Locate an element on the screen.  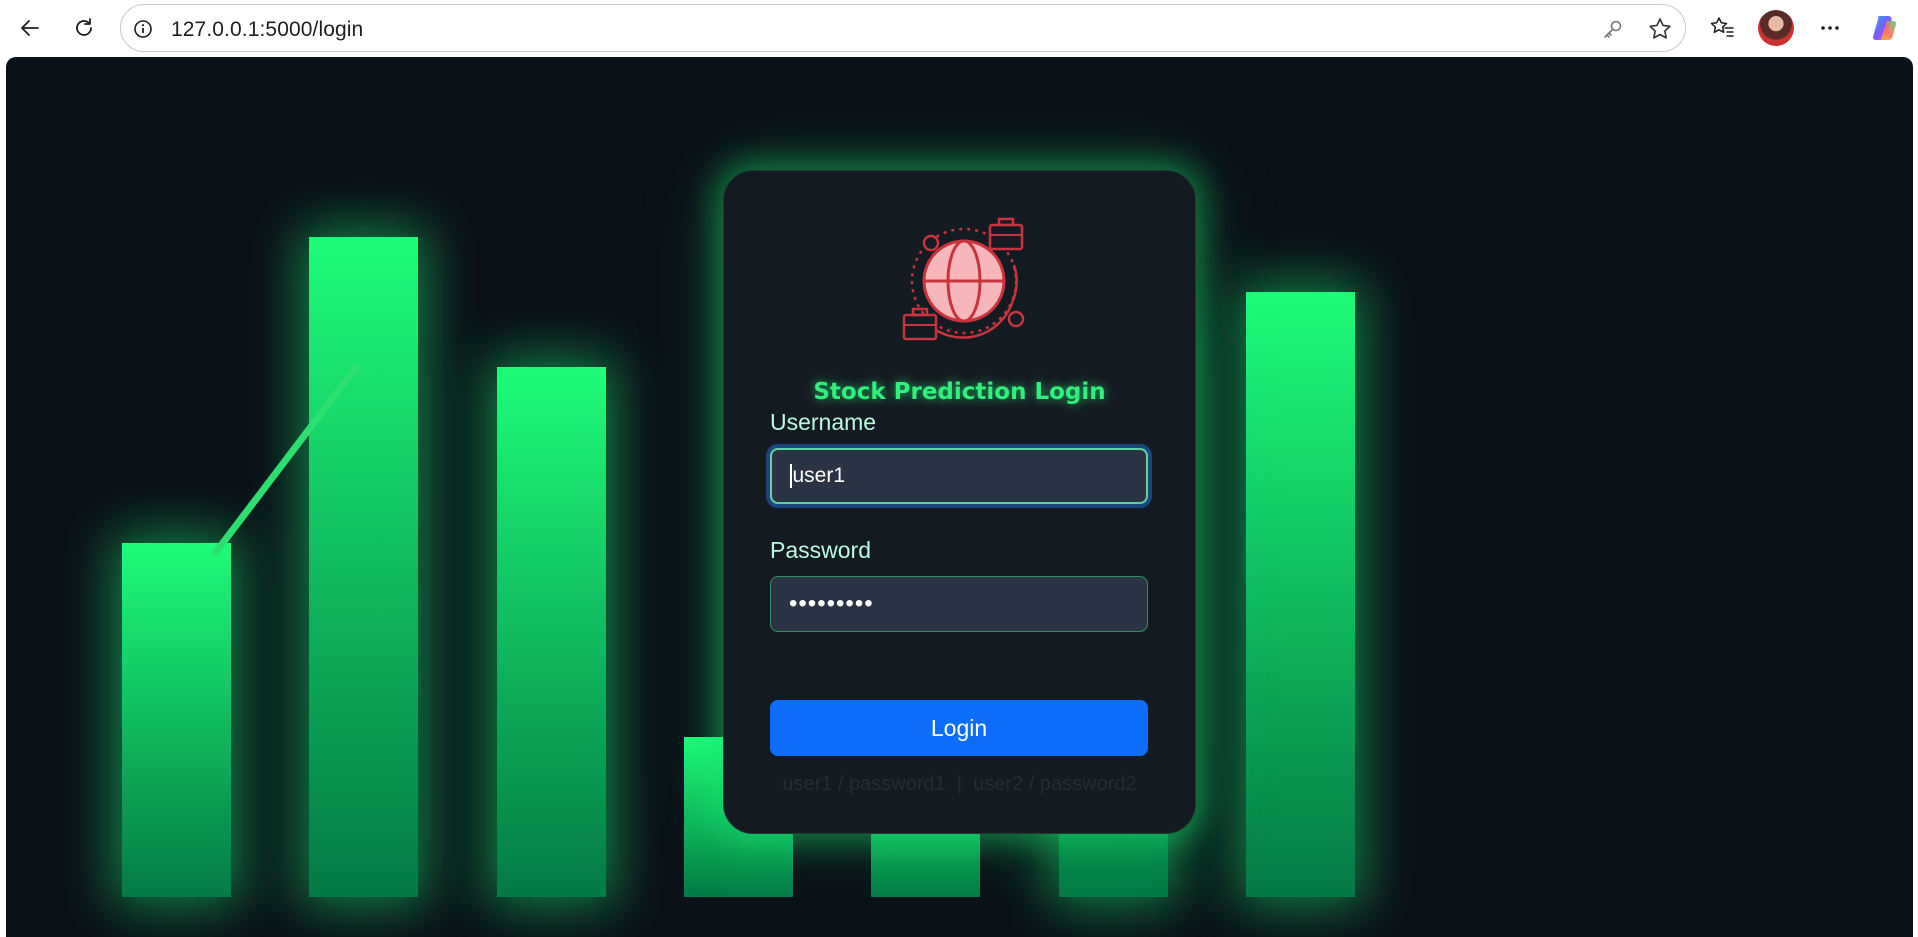
more-button is located at coordinates (1830, 28).